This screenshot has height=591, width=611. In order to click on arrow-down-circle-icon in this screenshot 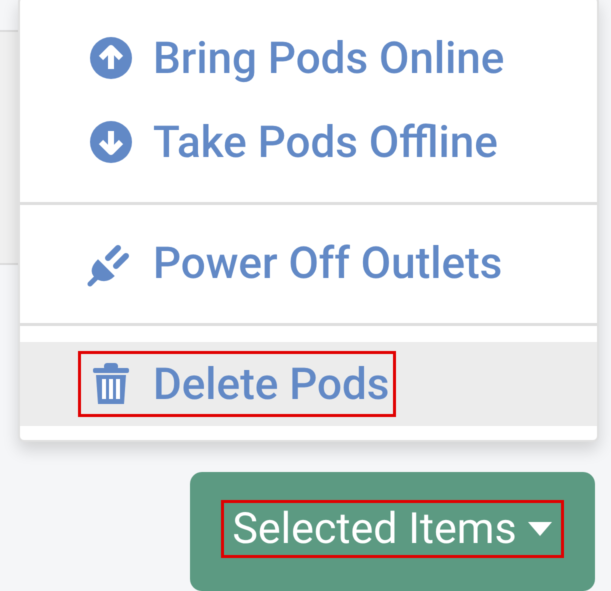, I will do `click(111, 142)`.